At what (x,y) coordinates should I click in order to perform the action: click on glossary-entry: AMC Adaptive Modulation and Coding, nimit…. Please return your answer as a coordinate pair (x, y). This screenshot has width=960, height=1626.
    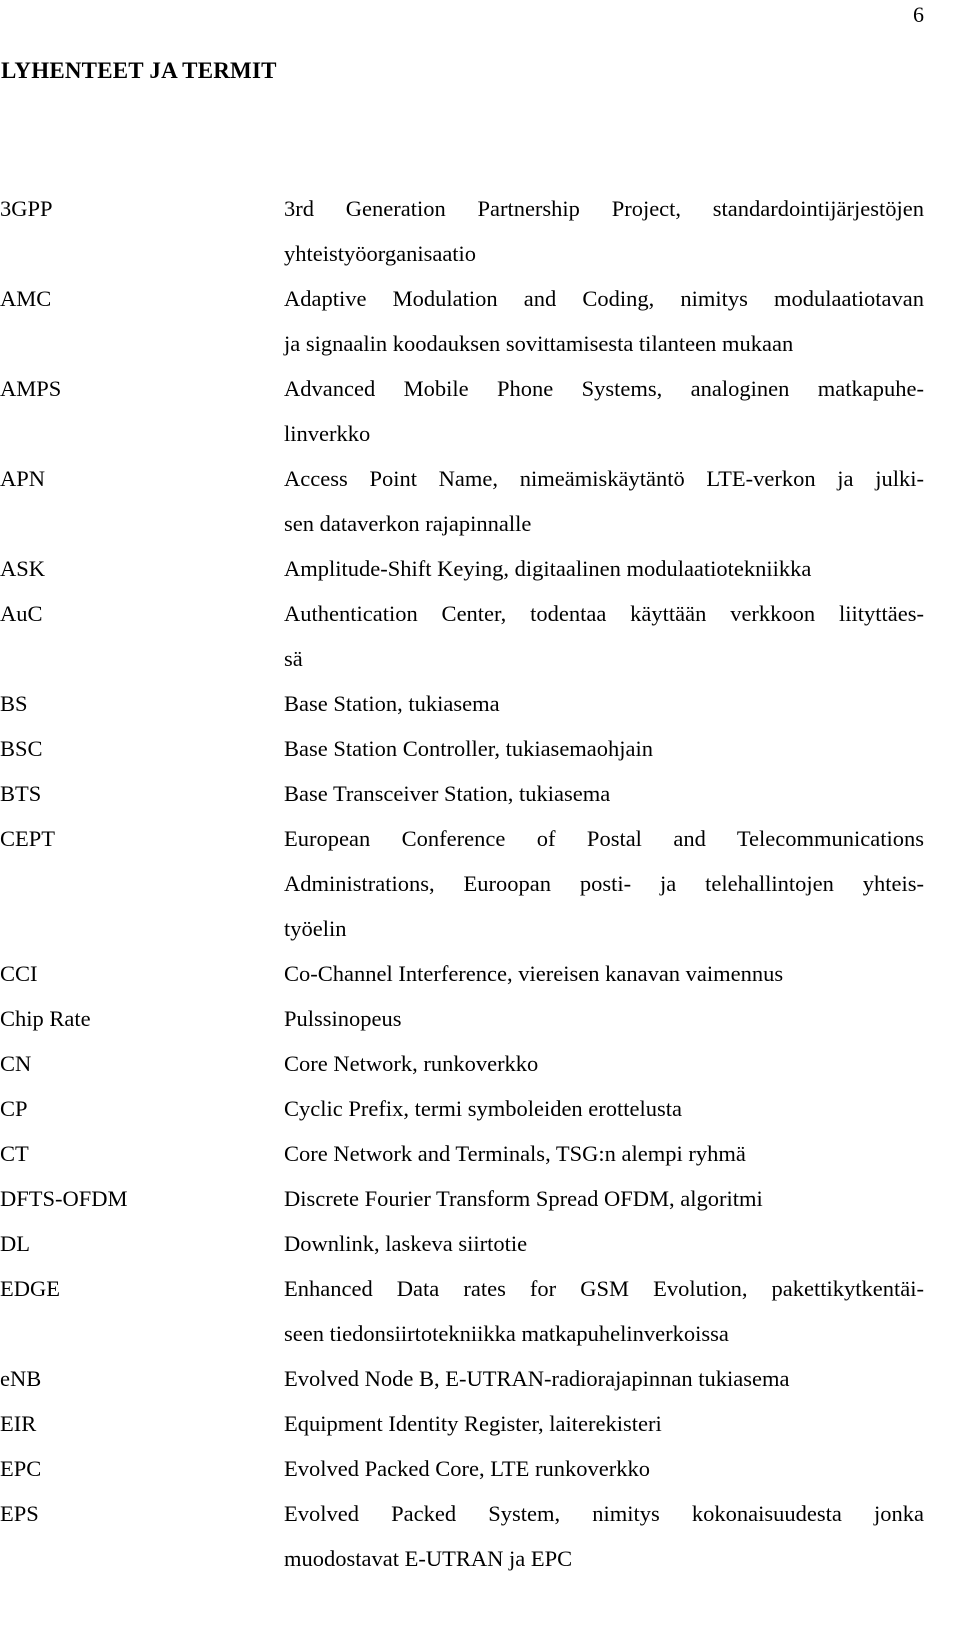
    Looking at the image, I should click on (462, 321).